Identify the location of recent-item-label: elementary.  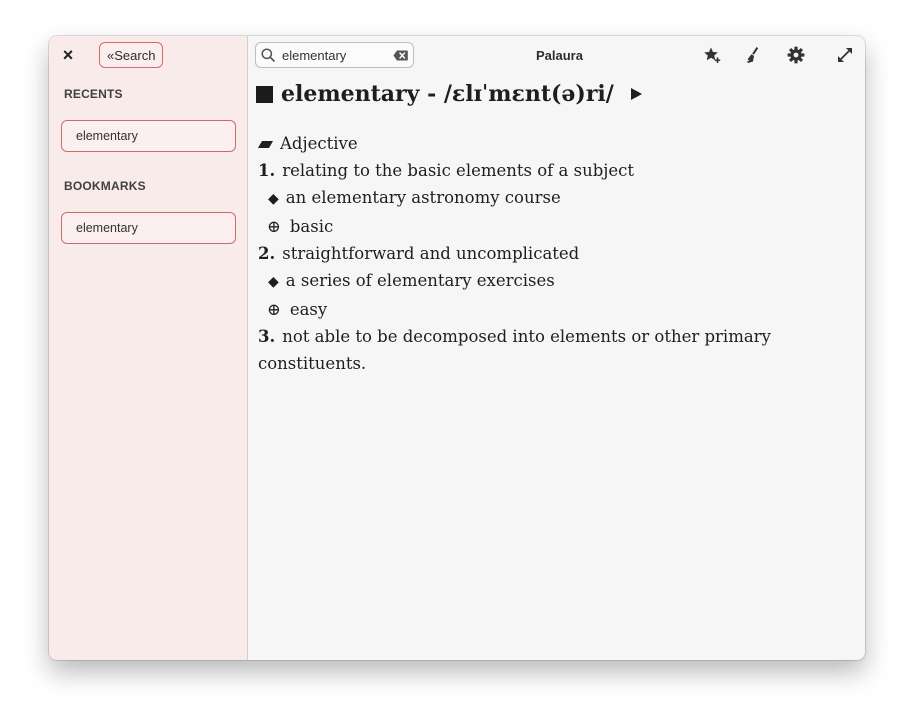
(107, 136).